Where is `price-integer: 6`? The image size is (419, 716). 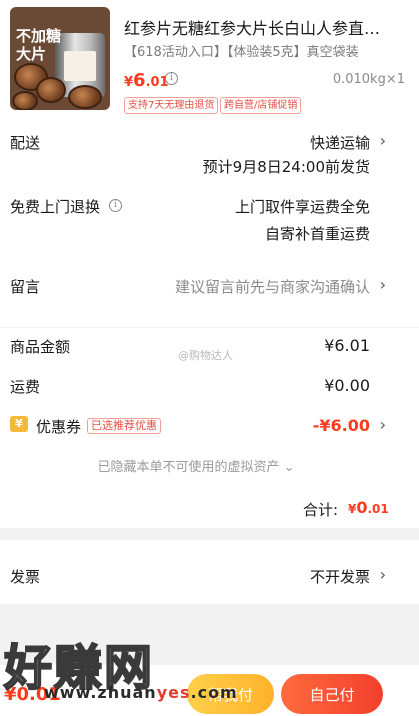
price-integer: 6 is located at coordinates (139, 80).